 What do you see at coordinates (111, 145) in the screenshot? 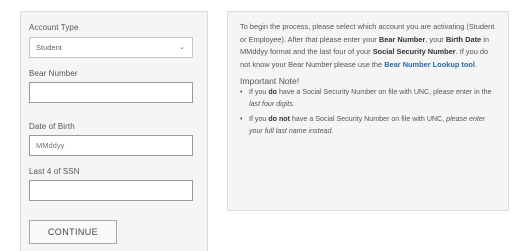
I see `date-of-birth-input` at bounding box center [111, 145].